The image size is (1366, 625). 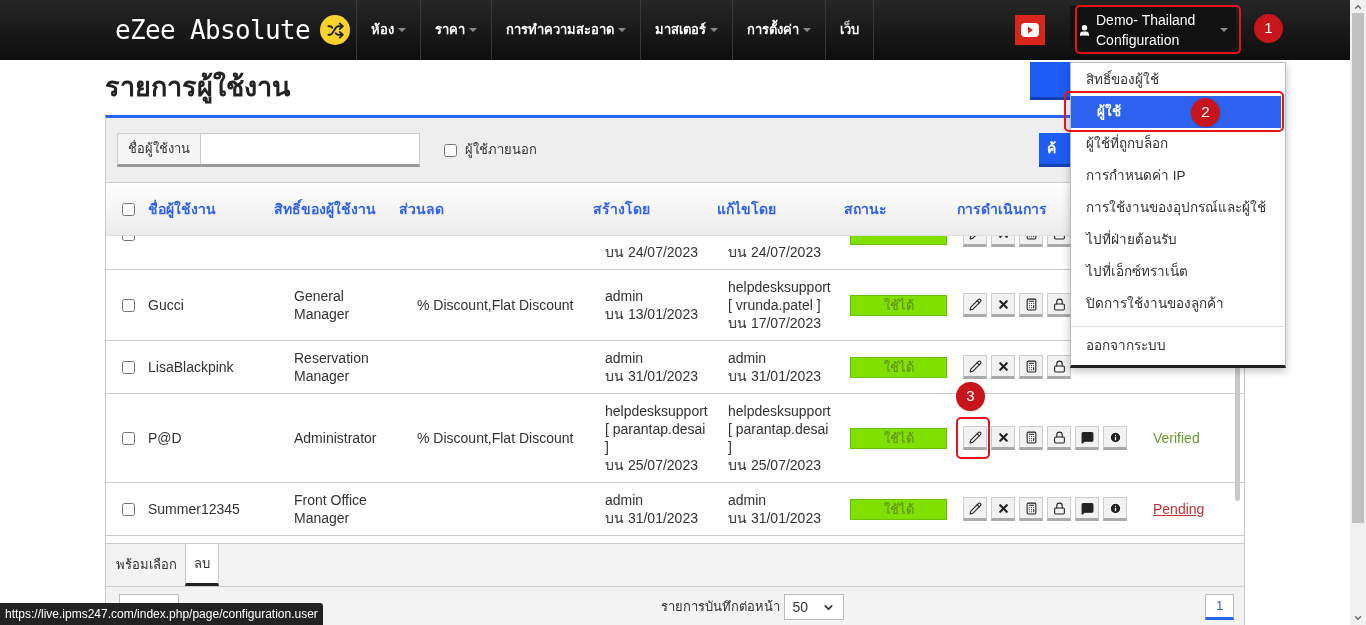 What do you see at coordinates (319, 296) in the screenshot?
I see `role-cell-text: General` at bounding box center [319, 296].